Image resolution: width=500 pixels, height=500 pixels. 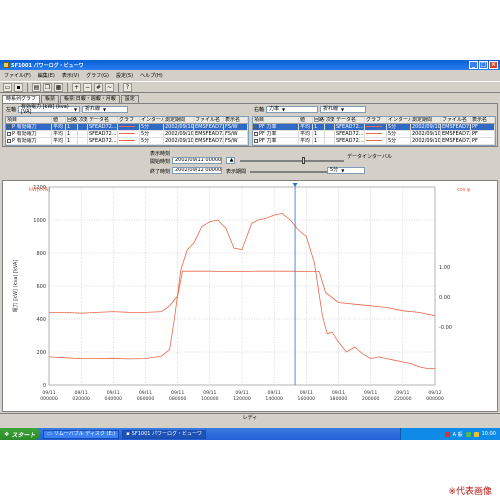 I want to click on chart-icon: ~, so click(x=109, y=87).